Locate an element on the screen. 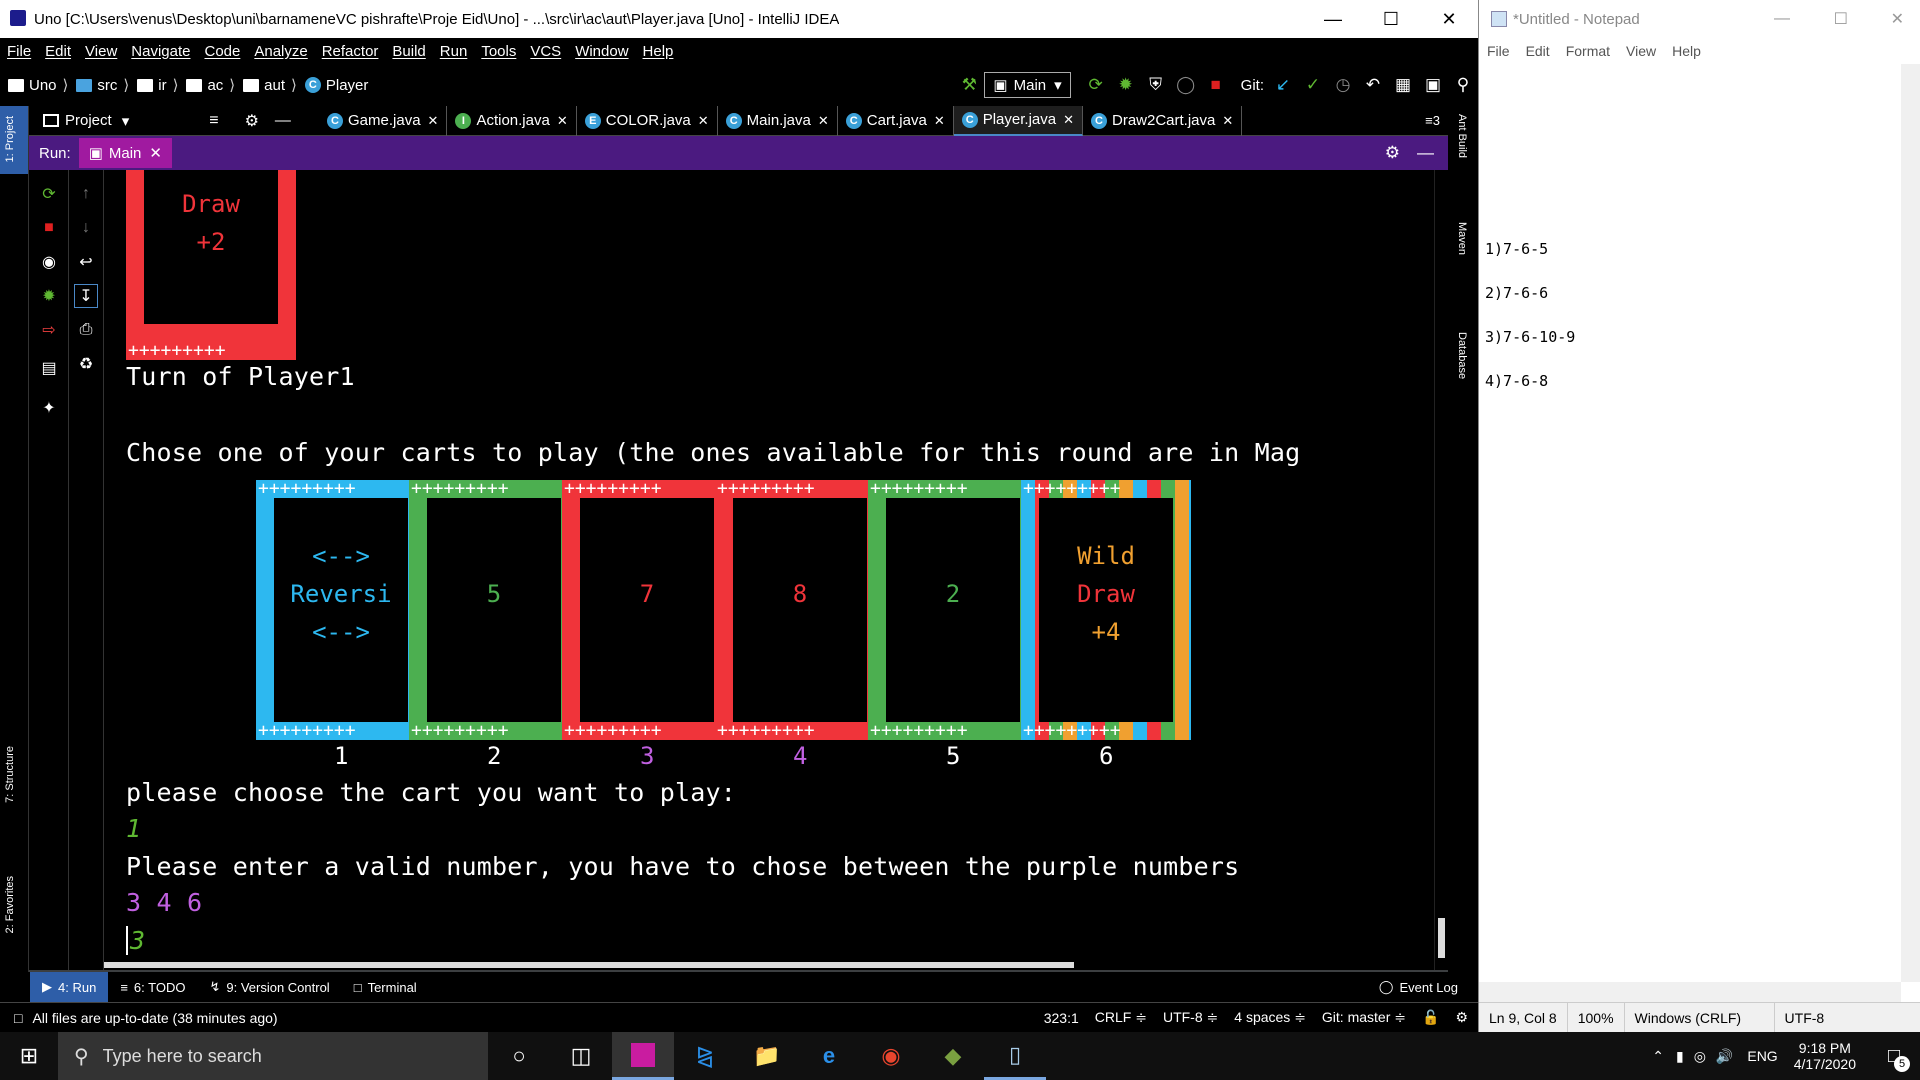  tool-tab-database: Database is located at coordinates (1462, 355).